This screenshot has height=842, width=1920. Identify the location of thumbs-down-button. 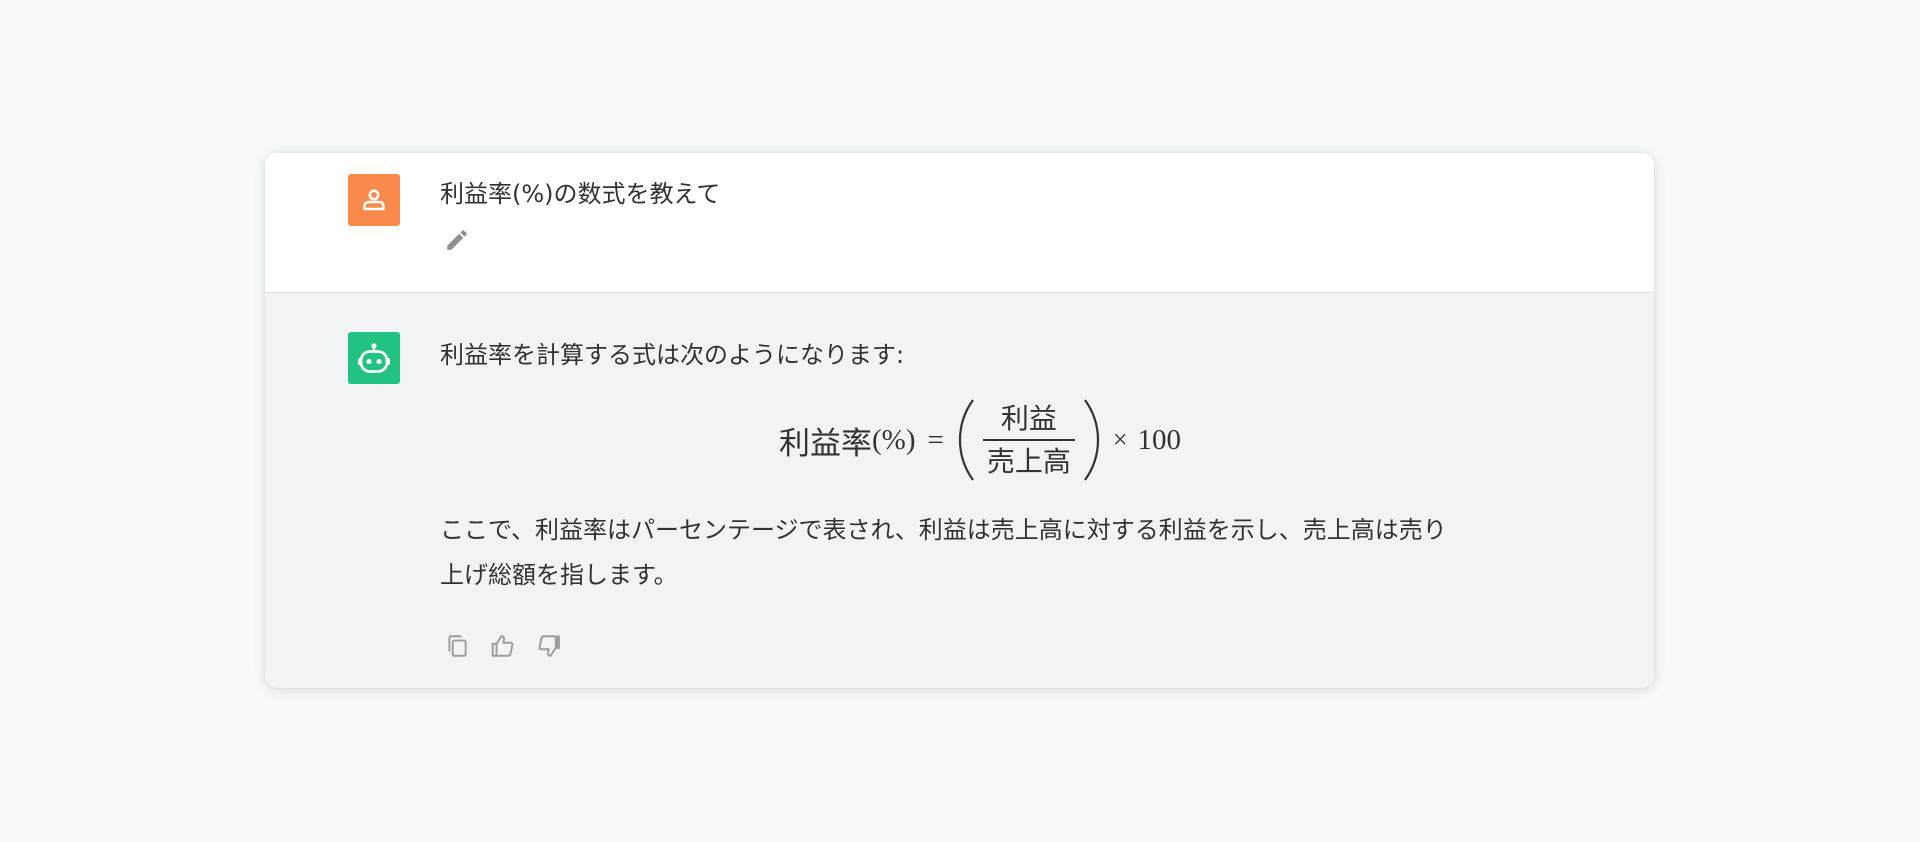
(549, 646).